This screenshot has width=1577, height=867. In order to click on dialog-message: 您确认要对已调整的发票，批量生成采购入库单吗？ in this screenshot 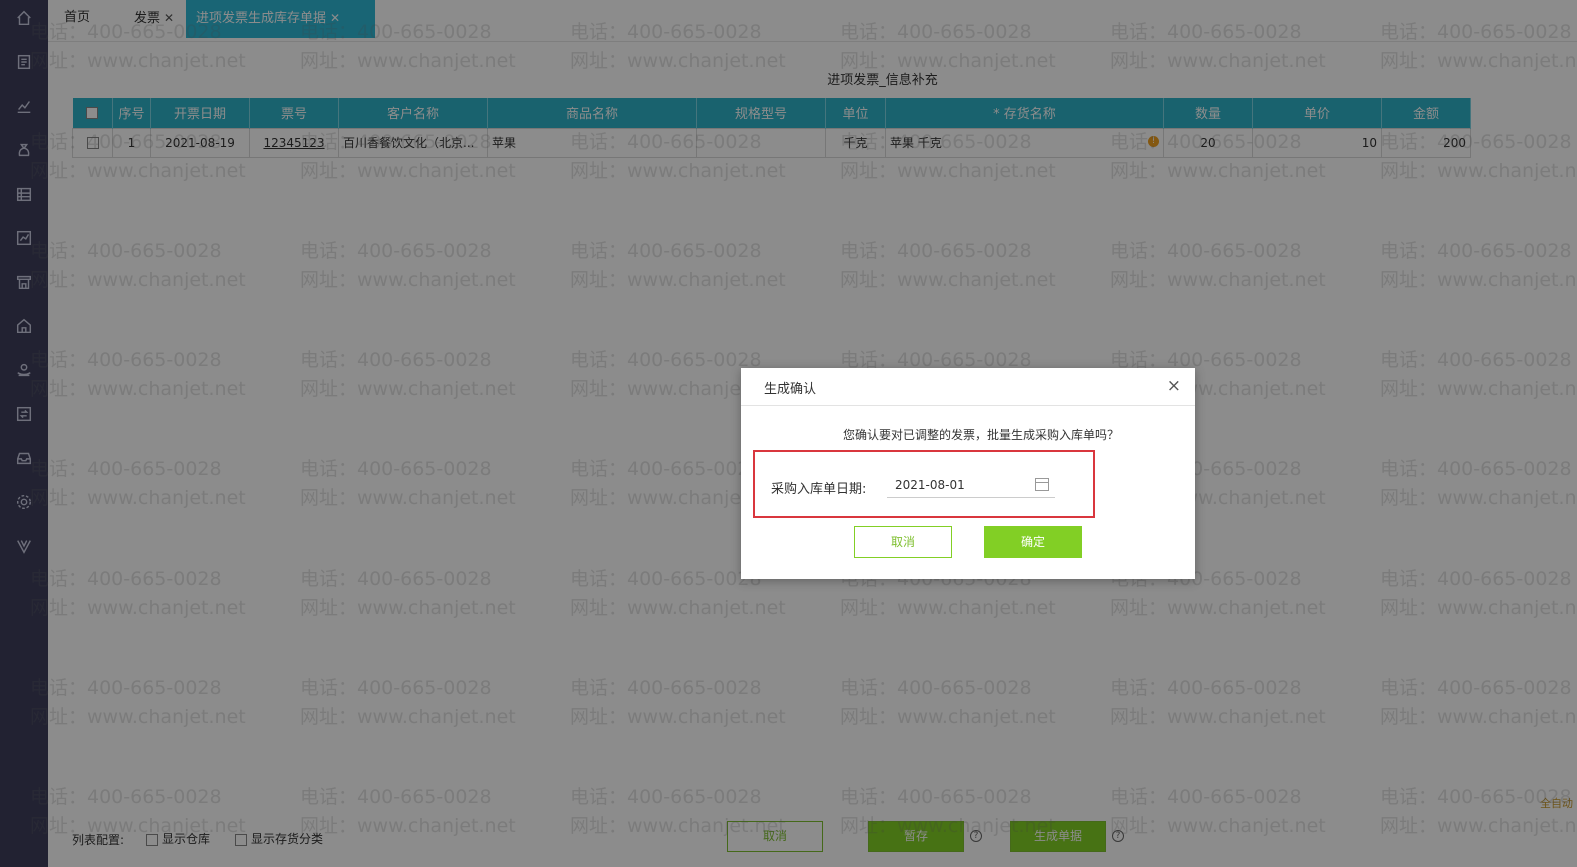, I will do `click(980, 435)`.